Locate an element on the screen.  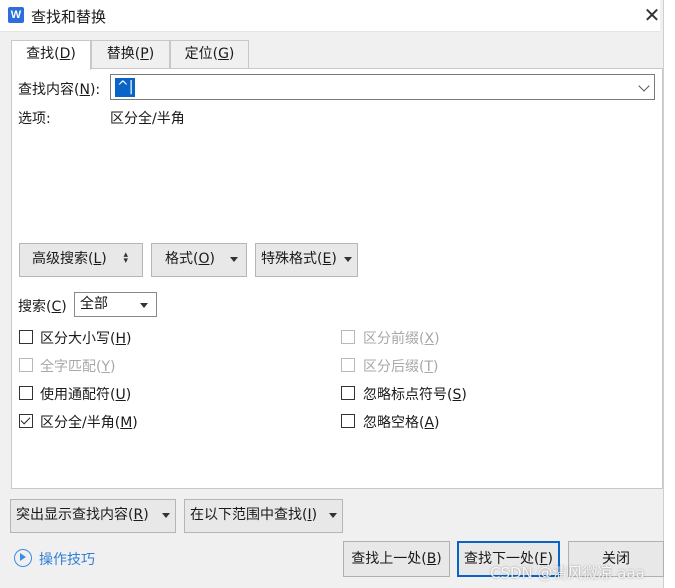
match-width-label: 区分全/半角(M) is located at coordinates (89, 423).